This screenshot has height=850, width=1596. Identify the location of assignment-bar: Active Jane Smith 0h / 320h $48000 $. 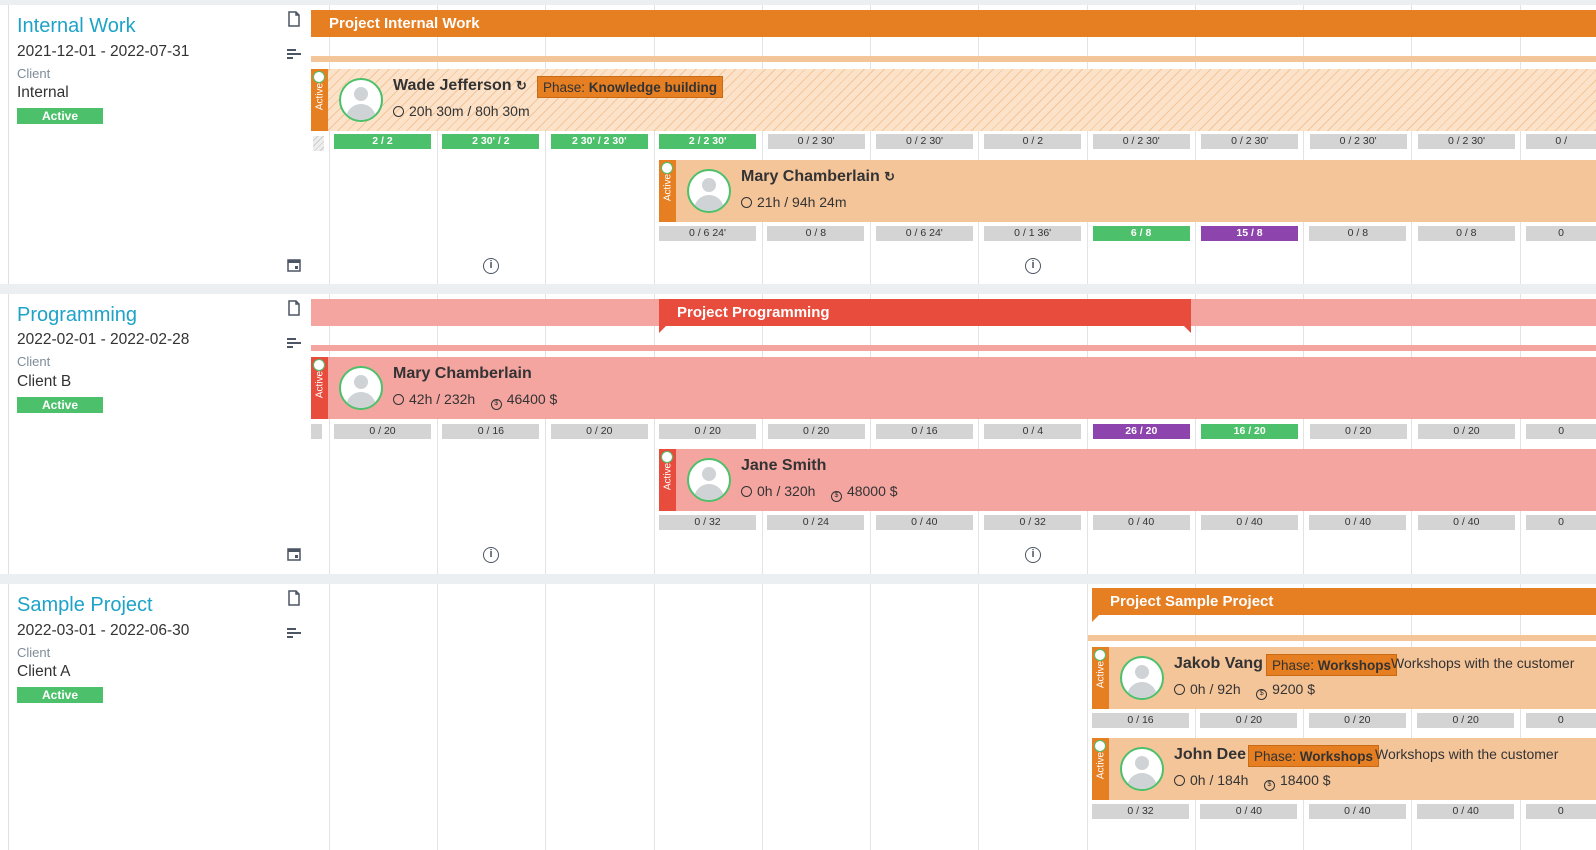
(1127, 480).